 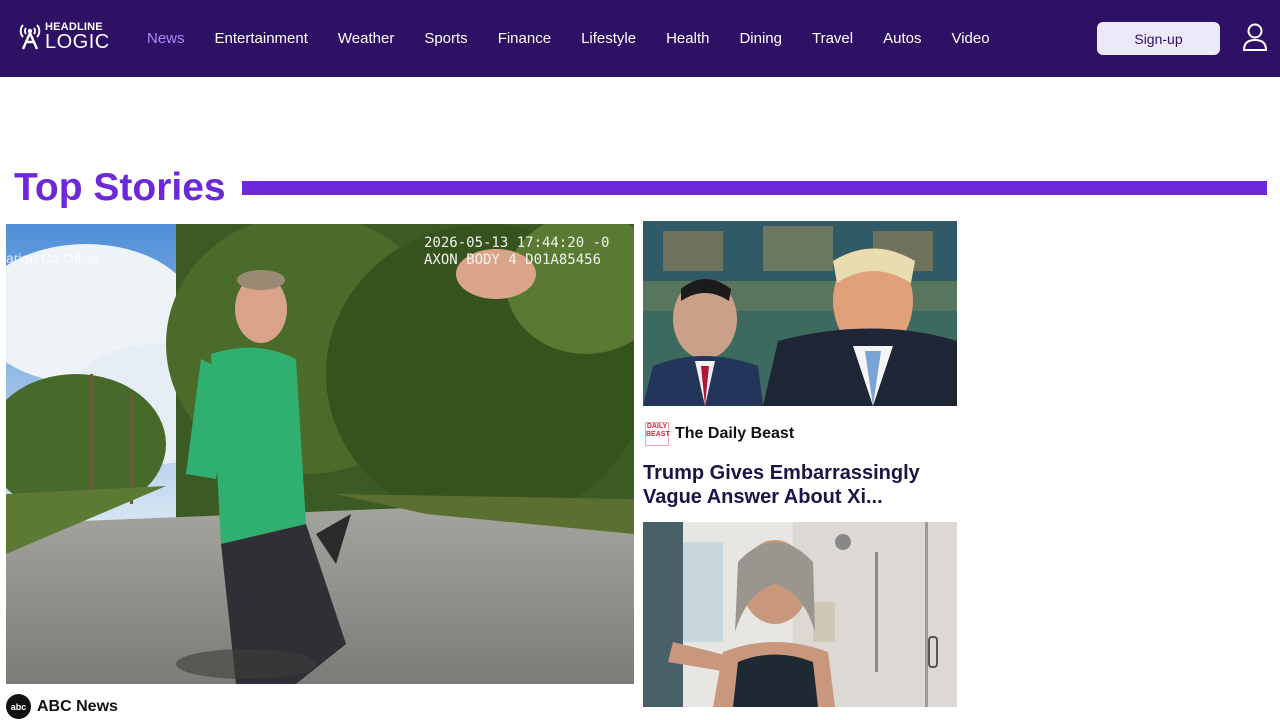 I want to click on nav-item-lifestyle: Lifestyle, so click(x=608, y=38).